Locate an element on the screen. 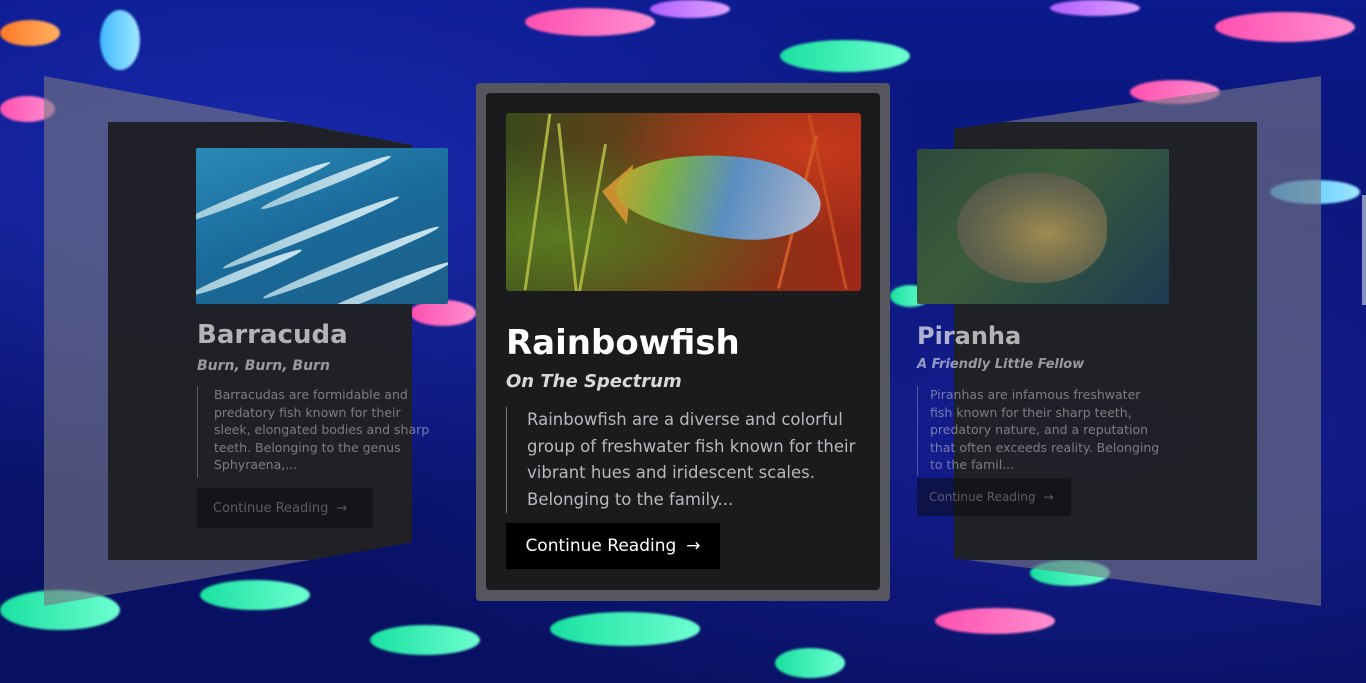  barracuda-image is located at coordinates (322, 226).